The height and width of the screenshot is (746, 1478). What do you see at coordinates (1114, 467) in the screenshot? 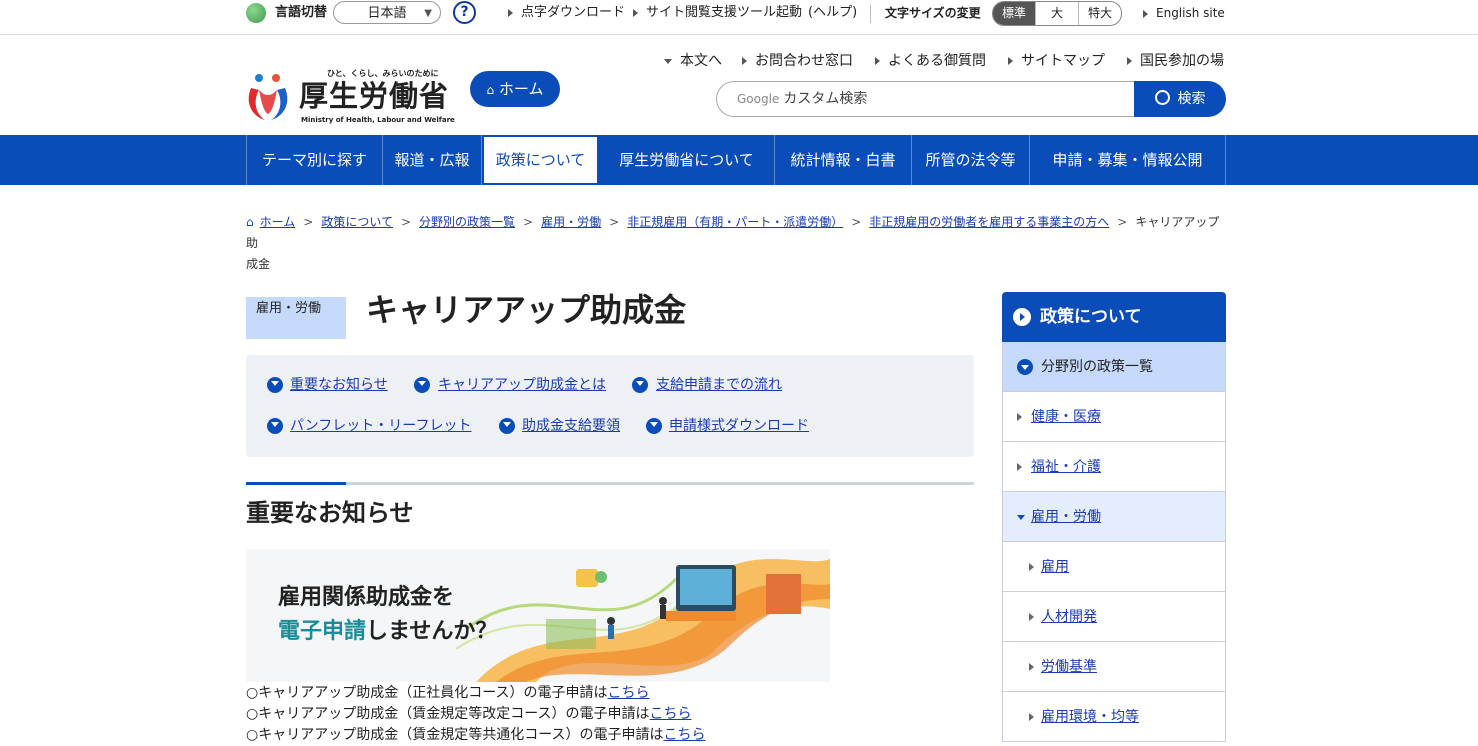
I see `sidebar-item-welfare: 福祉・介護` at bounding box center [1114, 467].